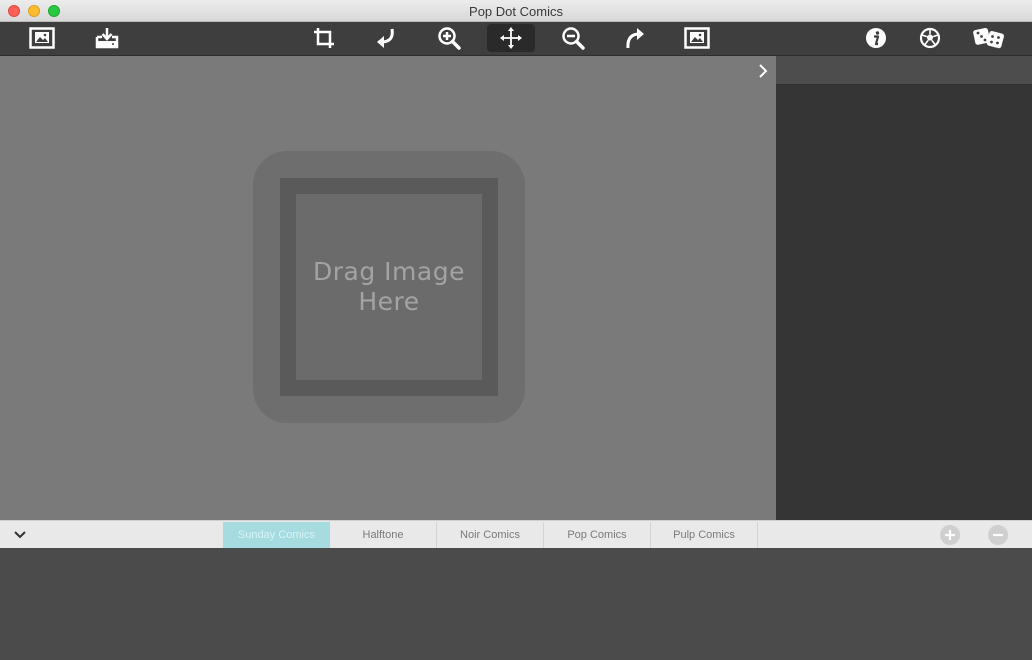 The height and width of the screenshot is (660, 1032). I want to click on window-title: Pop Dot Comics, so click(516, 11).